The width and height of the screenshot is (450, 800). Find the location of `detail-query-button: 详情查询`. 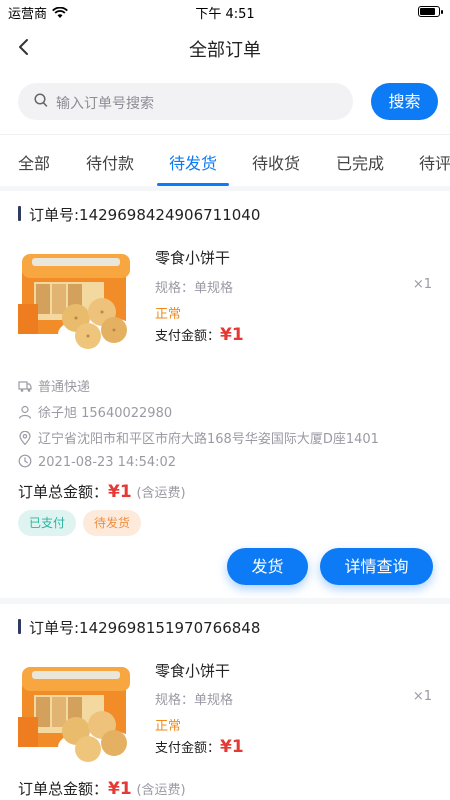

detail-query-button: 详情查询 is located at coordinates (376, 566).